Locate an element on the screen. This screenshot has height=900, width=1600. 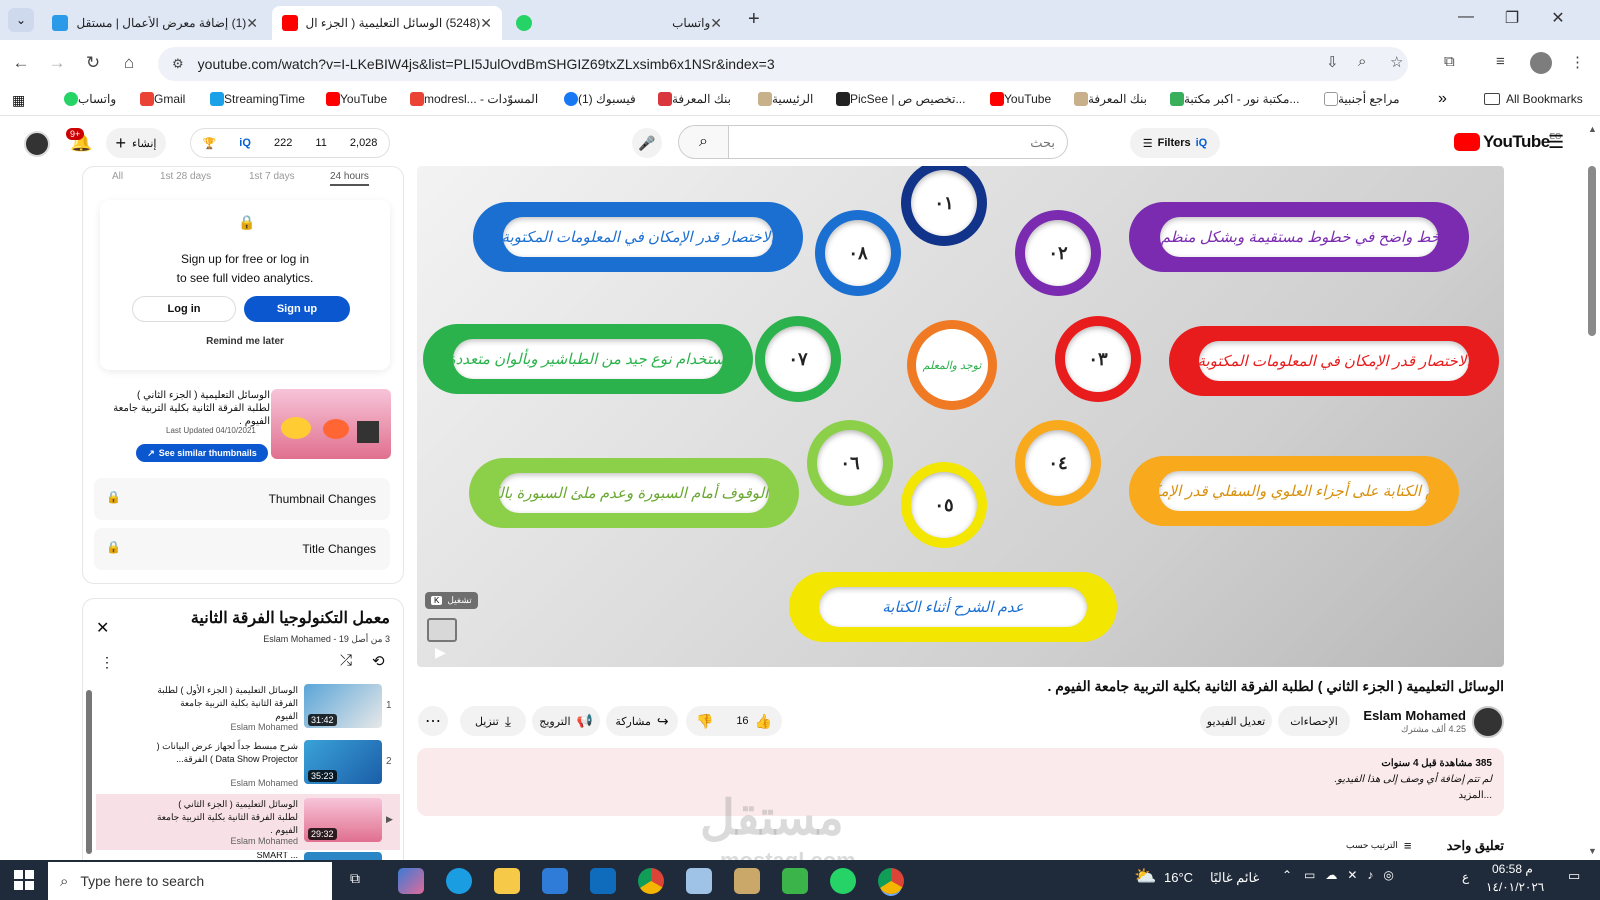
profile-avatar is located at coordinates (1541, 63).